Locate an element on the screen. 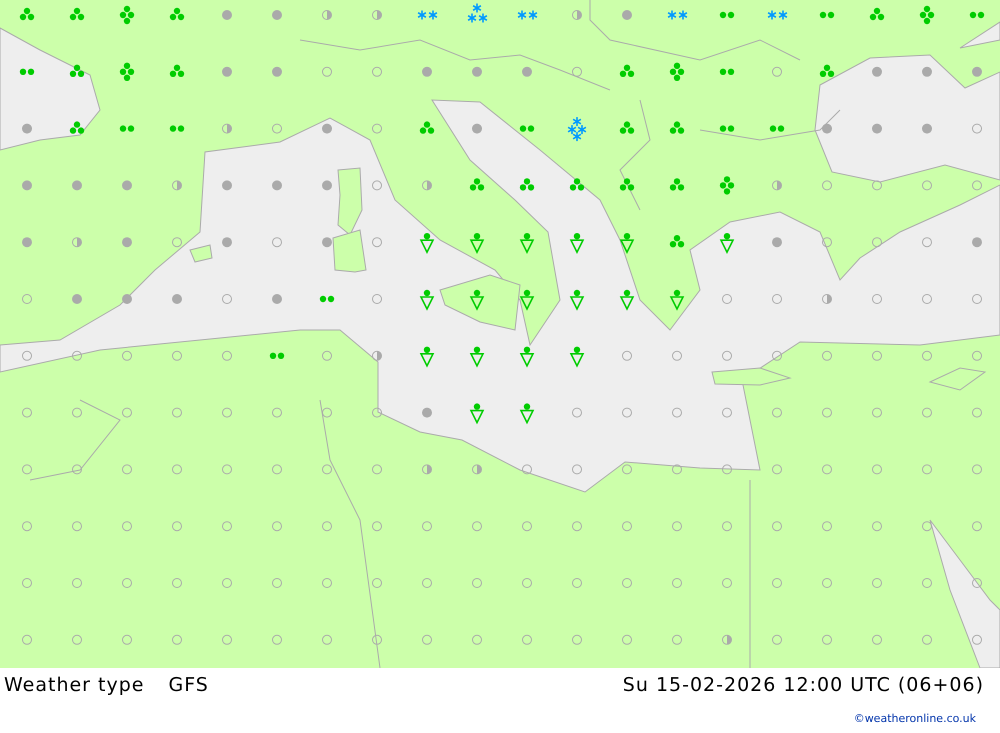 This screenshot has width=1000, height=733. credit-link: ©weatheronline.co.uk is located at coordinates (915, 719).